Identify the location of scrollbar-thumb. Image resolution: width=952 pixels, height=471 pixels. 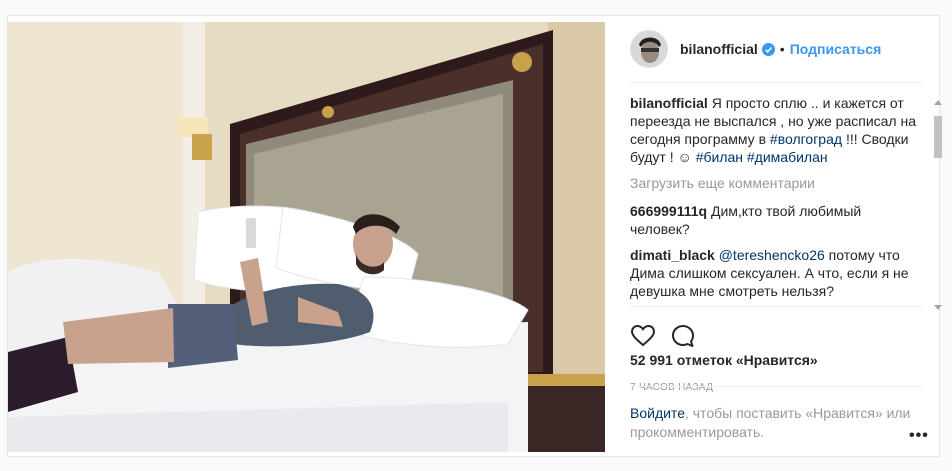
(938, 137).